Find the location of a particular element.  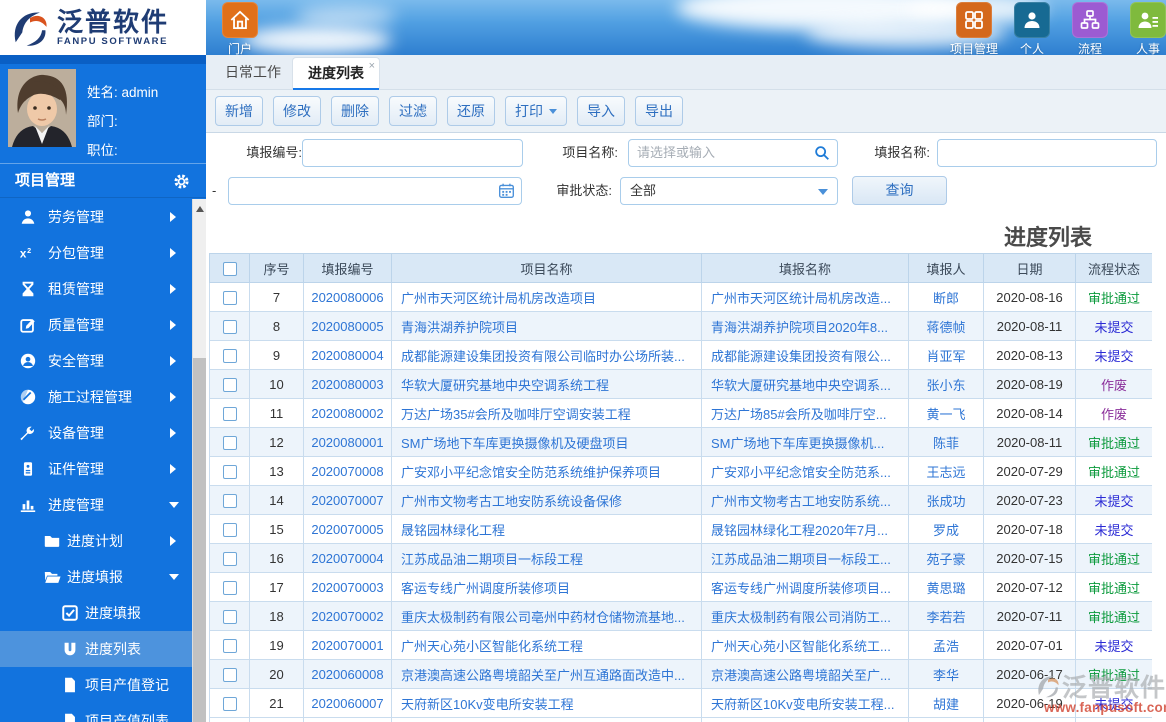

sidebar-scrollbar is located at coordinates (199, 460).